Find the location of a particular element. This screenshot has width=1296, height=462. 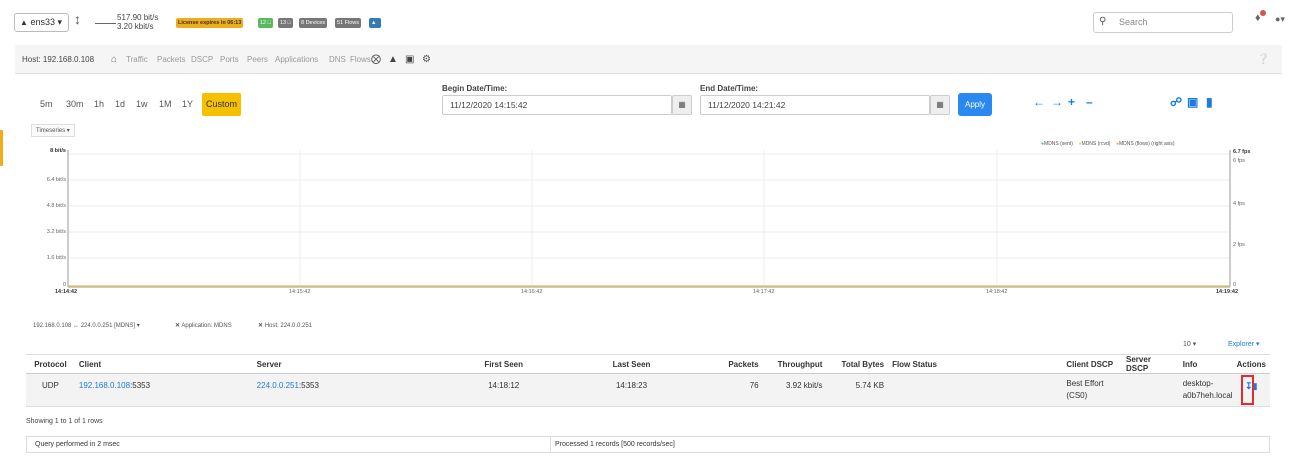

processed-records: Processed 1 records [500 records/sec] is located at coordinates (615, 444).